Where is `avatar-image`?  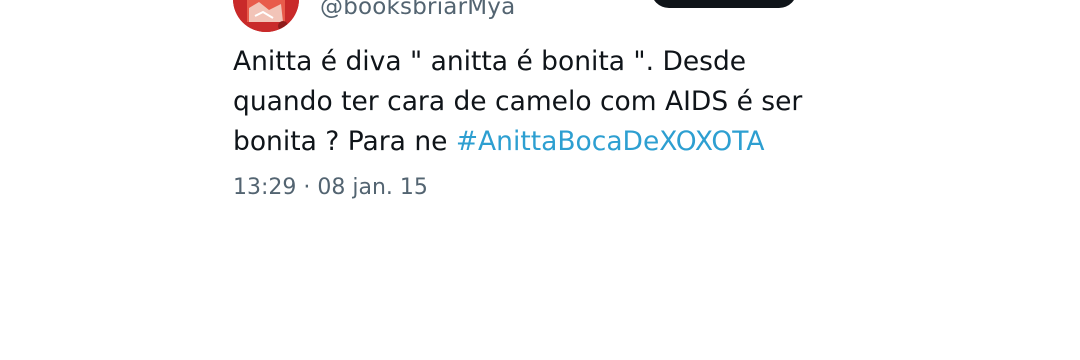
avatar-image is located at coordinates (266, 16).